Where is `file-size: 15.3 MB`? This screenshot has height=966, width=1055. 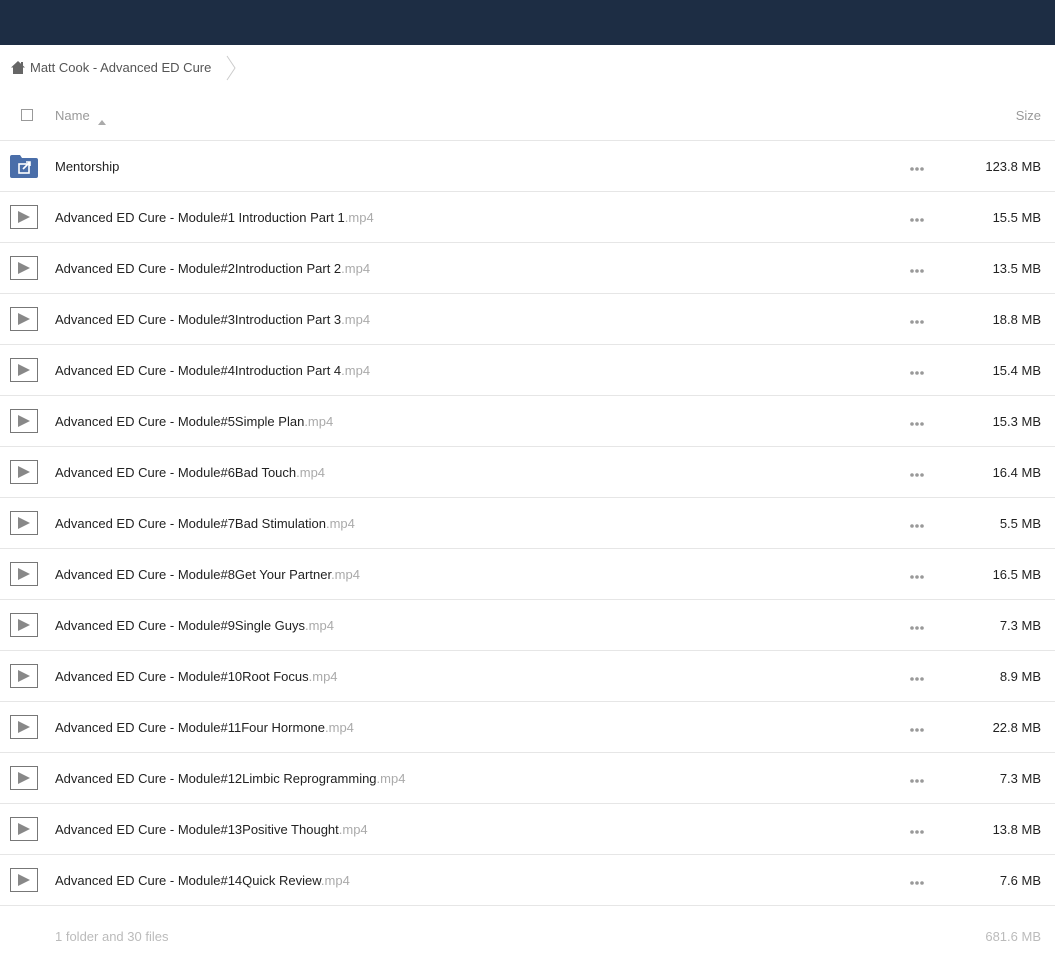
file-size: 15.3 MB is located at coordinates (1016, 421).